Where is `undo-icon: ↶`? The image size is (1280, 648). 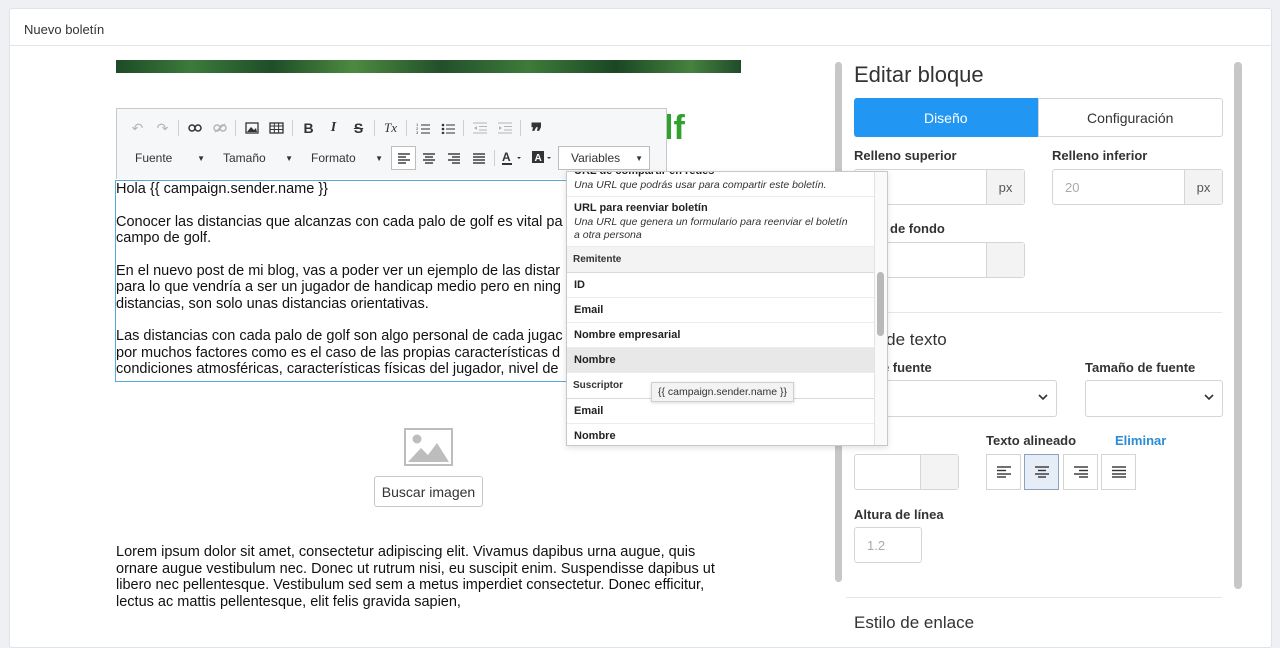 undo-icon: ↶ is located at coordinates (137, 128).